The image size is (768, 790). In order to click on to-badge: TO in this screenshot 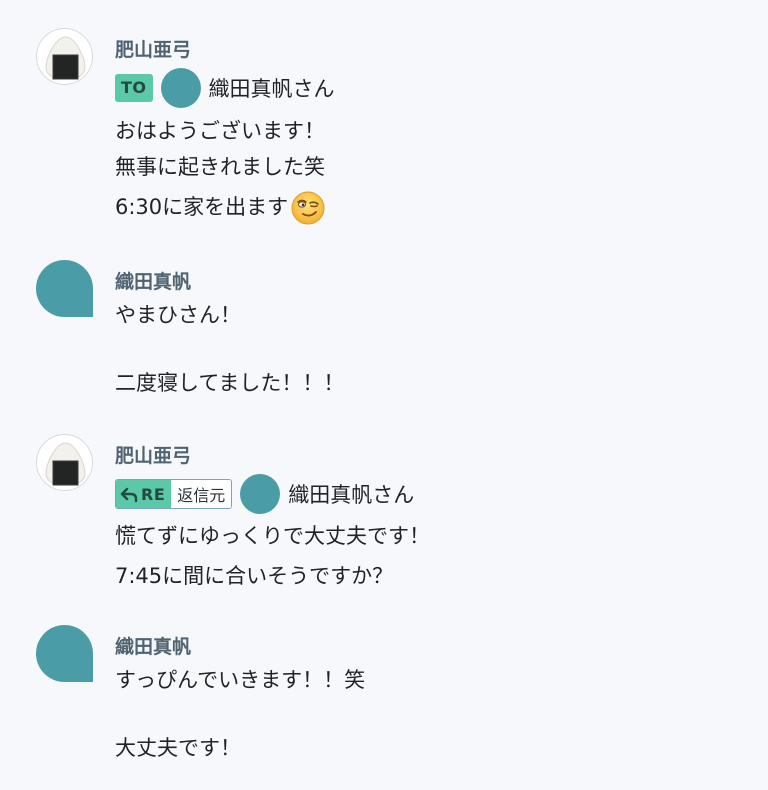, I will do `click(134, 88)`.